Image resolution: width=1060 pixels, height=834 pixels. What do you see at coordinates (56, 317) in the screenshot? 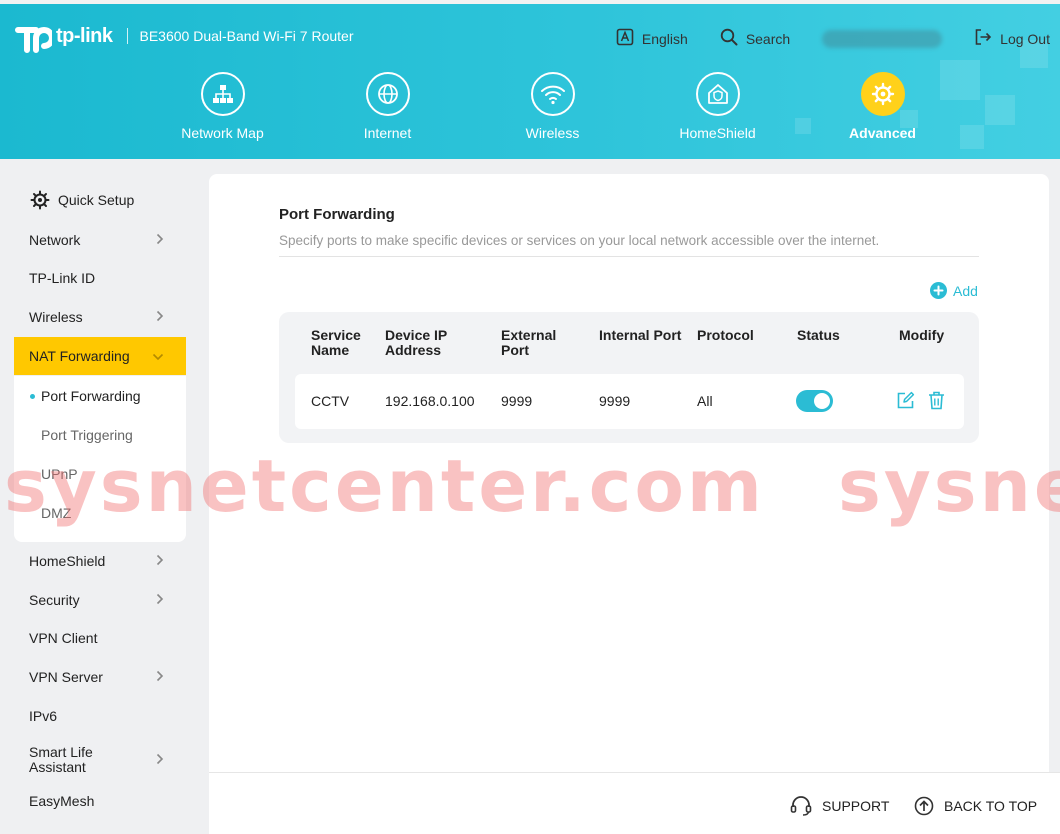
I see `sidebar-item-label: Wireless` at bounding box center [56, 317].